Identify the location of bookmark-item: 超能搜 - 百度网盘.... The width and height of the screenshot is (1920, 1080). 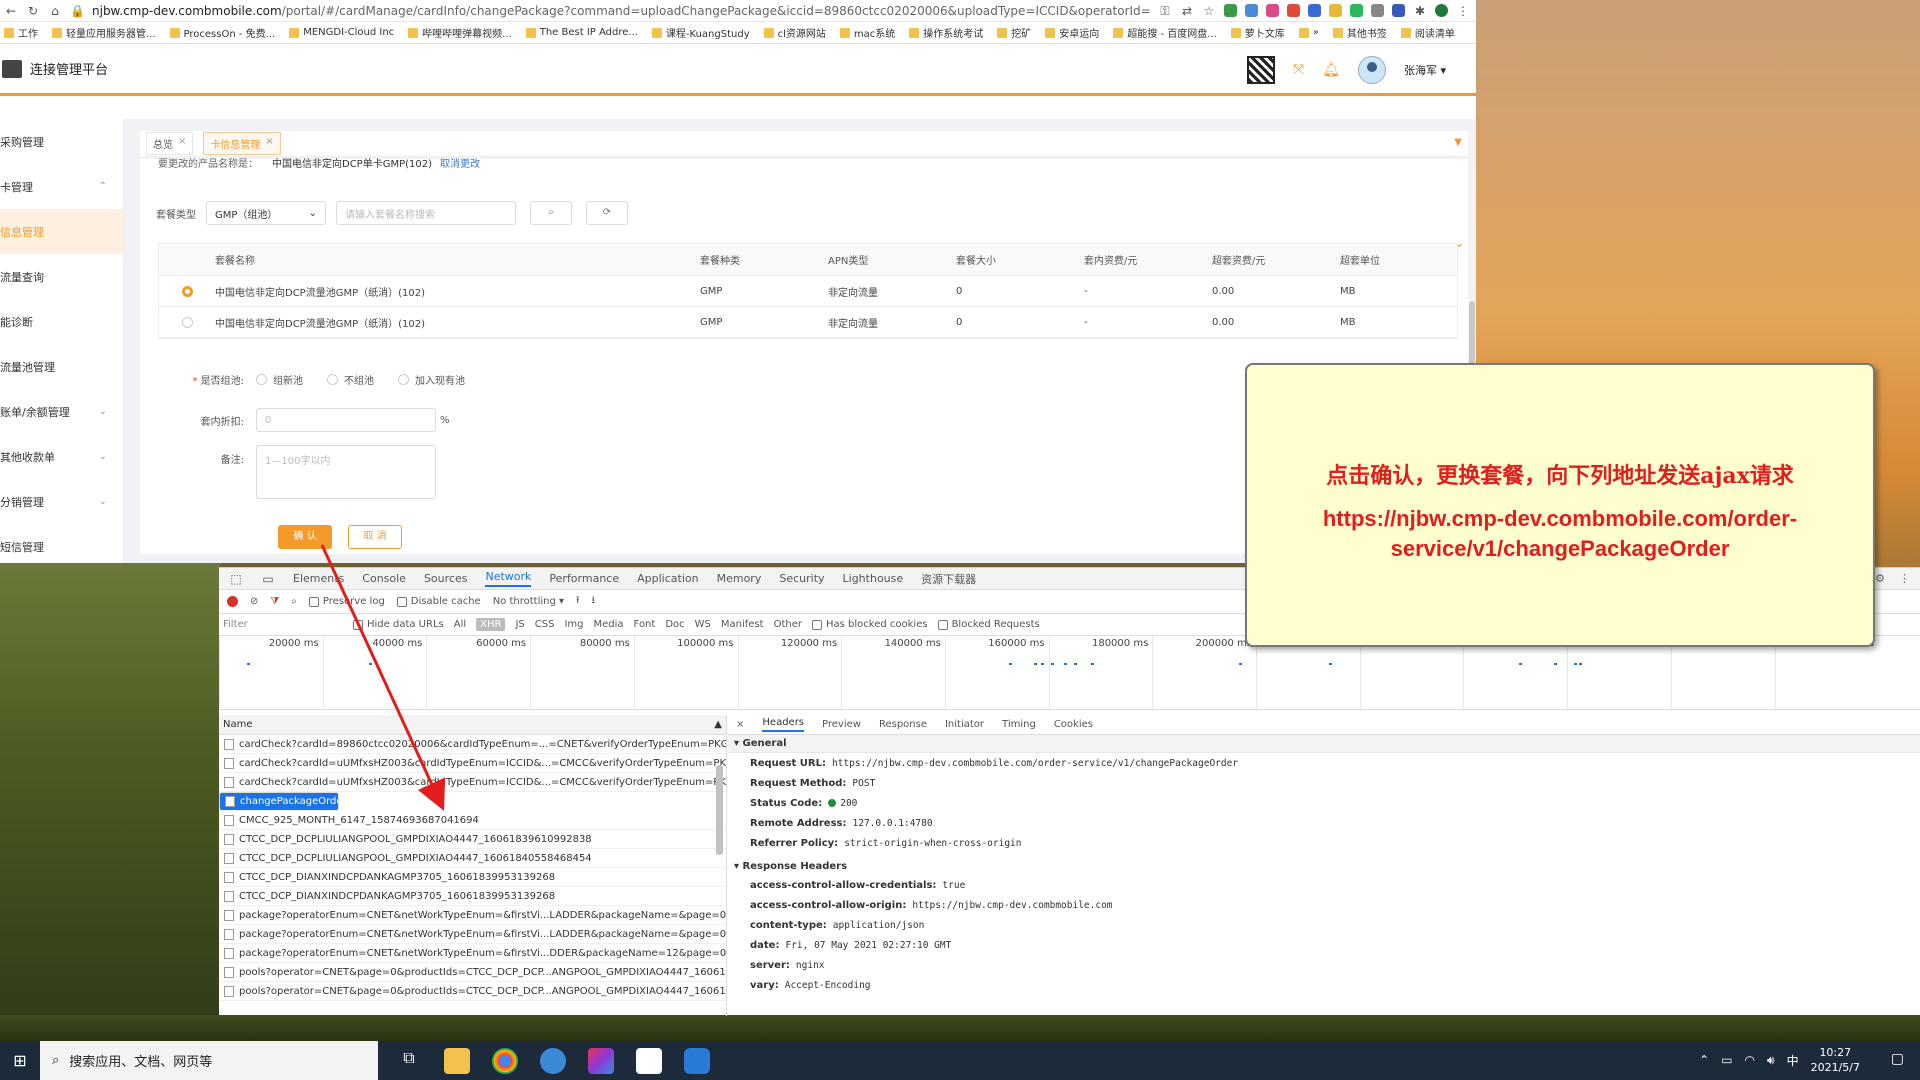
(1165, 32).